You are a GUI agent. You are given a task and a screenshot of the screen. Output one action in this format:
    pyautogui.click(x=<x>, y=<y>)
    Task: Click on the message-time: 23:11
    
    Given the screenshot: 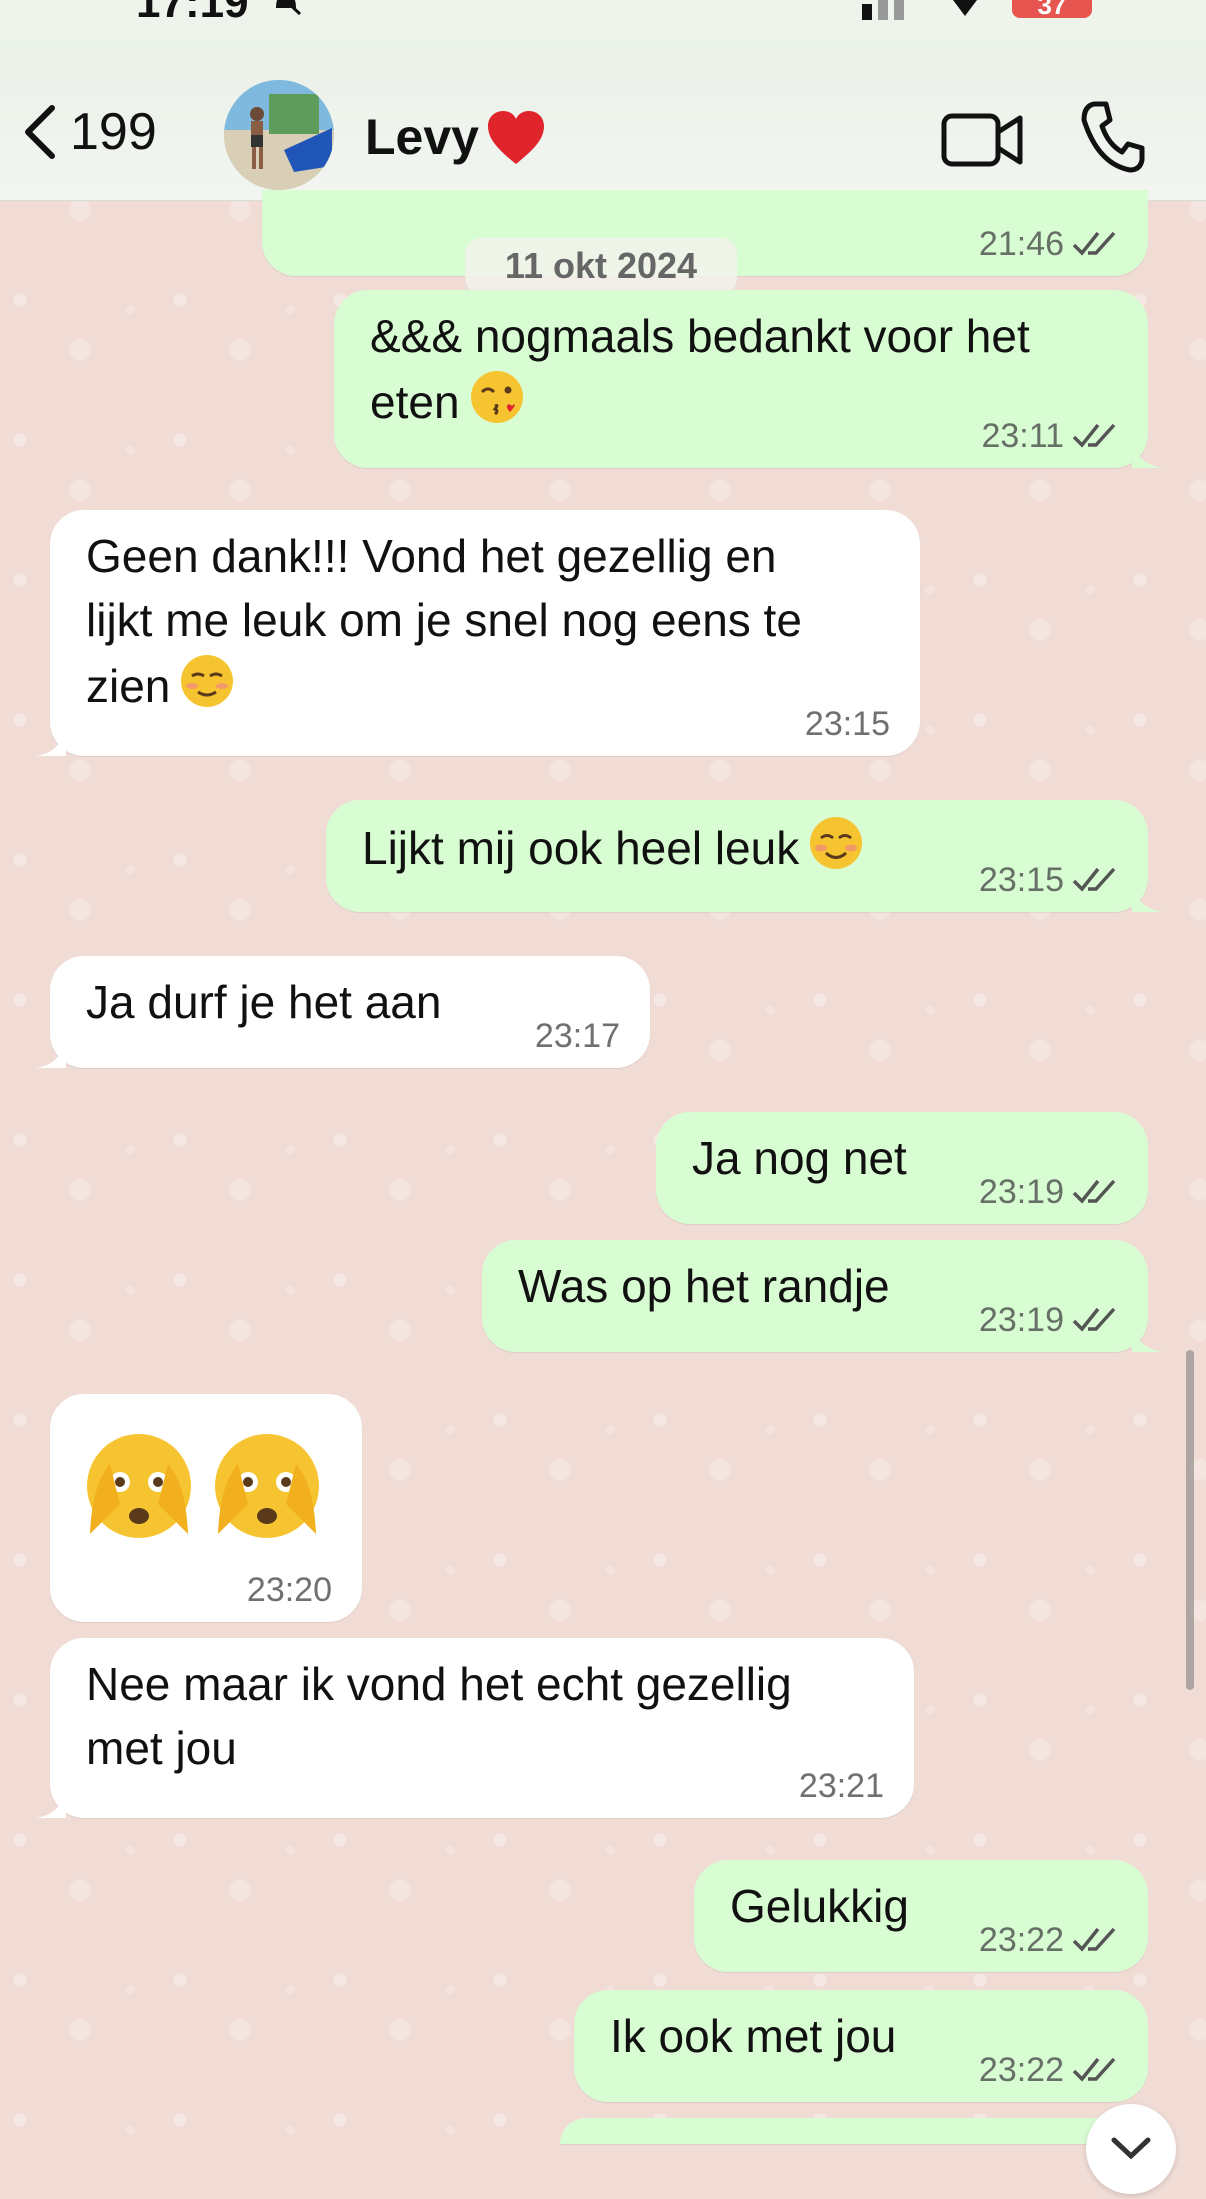 What is the action you would take?
    pyautogui.click(x=1022, y=436)
    